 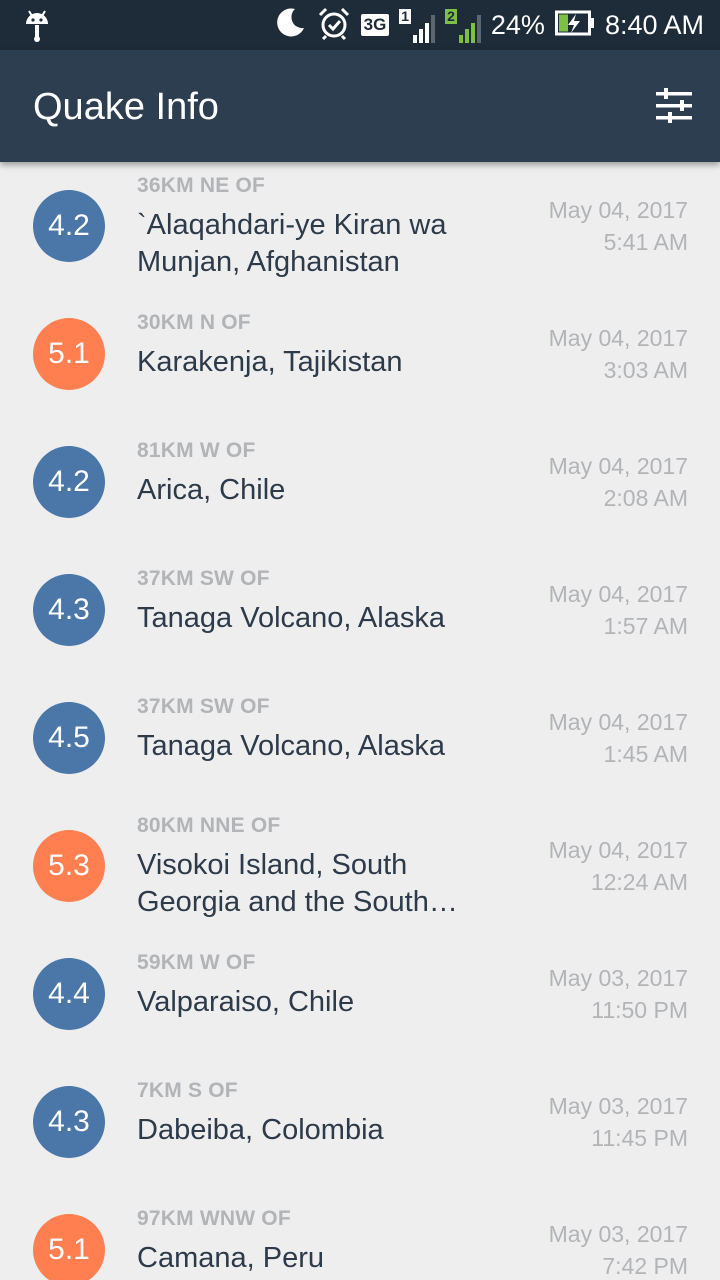 What do you see at coordinates (69, 866) in the screenshot?
I see `magnitude-badge: 5.3` at bounding box center [69, 866].